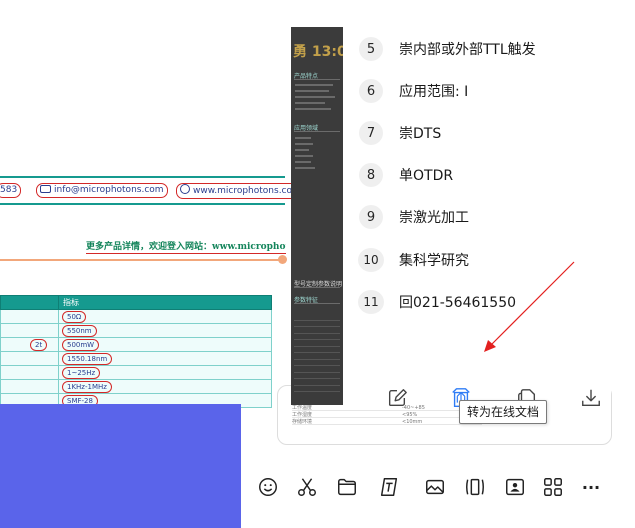 This screenshot has width=635, height=528. I want to click on table-value: 1~25Hz, so click(81, 372).